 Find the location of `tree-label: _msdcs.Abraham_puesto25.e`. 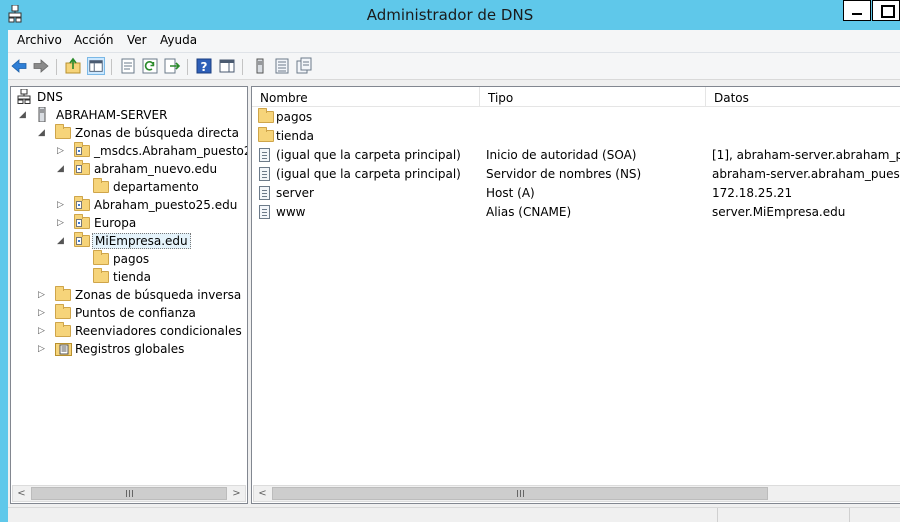

tree-label: _msdcs.Abraham_puesto25.e is located at coordinates (170, 151).